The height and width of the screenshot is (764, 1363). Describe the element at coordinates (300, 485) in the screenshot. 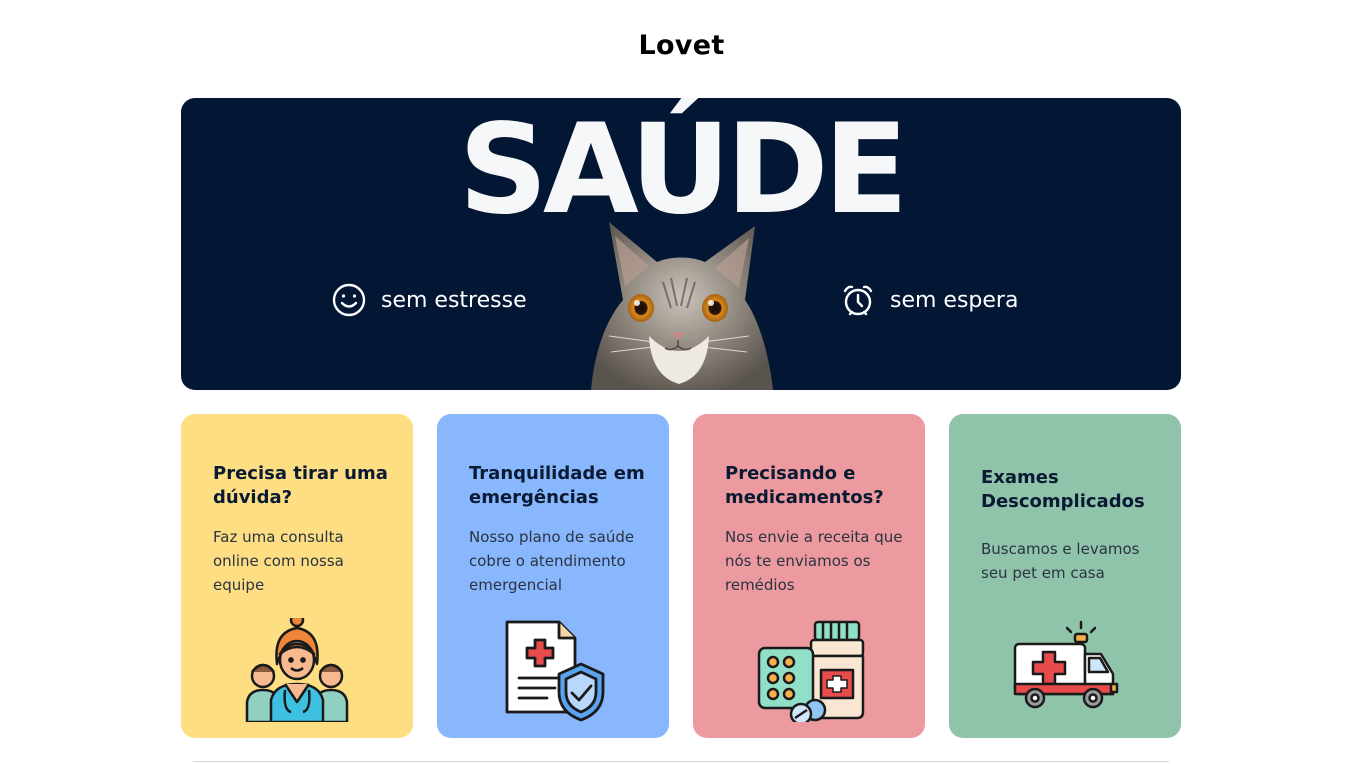

I see `card-title: Precisa tirar uma dúvida?` at that location.